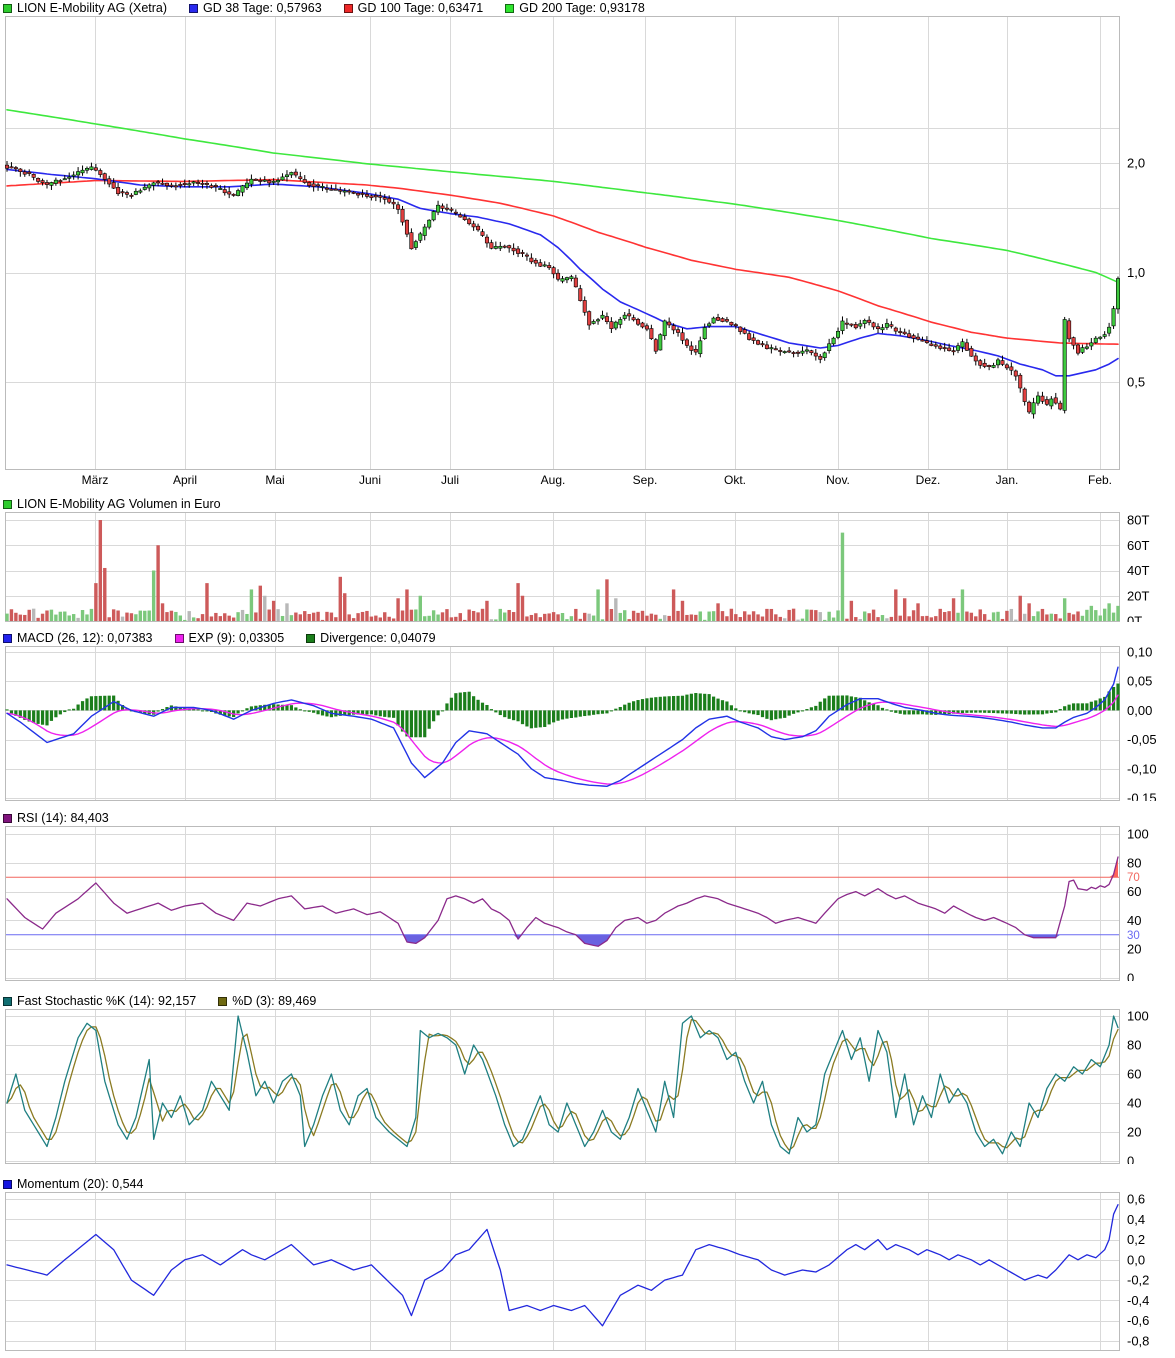 The height and width of the screenshot is (1358, 1175). What do you see at coordinates (645, 480) in the screenshot?
I see `month-label: Sep.` at bounding box center [645, 480].